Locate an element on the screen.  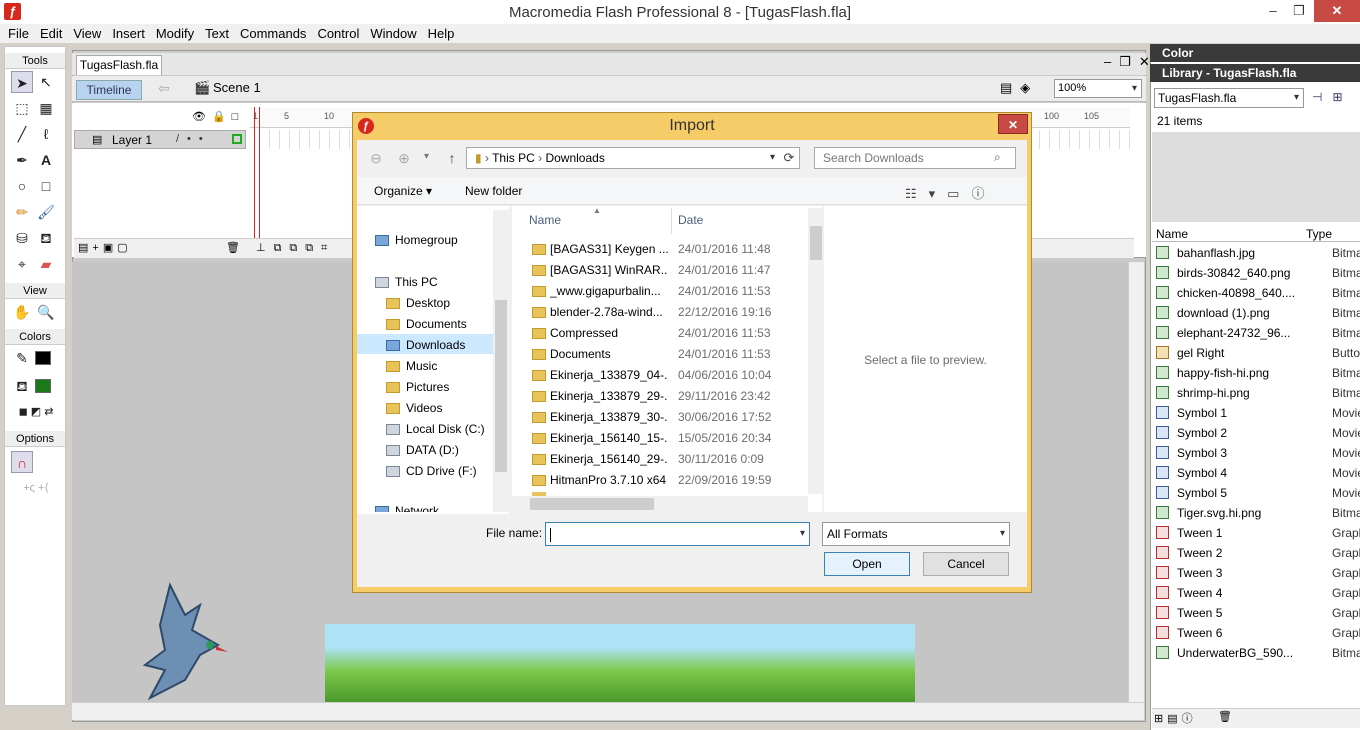
snap-magnet-icon: ∩ is located at coordinates (22, 462).